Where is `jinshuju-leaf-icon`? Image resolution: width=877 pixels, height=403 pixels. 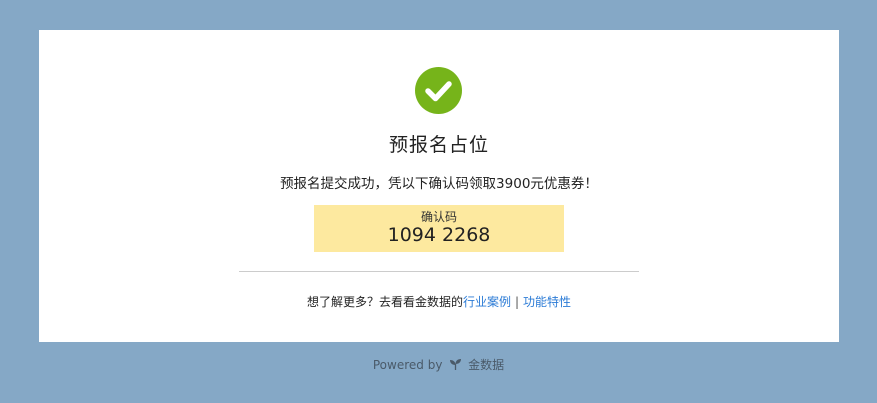
jinshuju-leaf-icon is located at coordinates (455, 366).